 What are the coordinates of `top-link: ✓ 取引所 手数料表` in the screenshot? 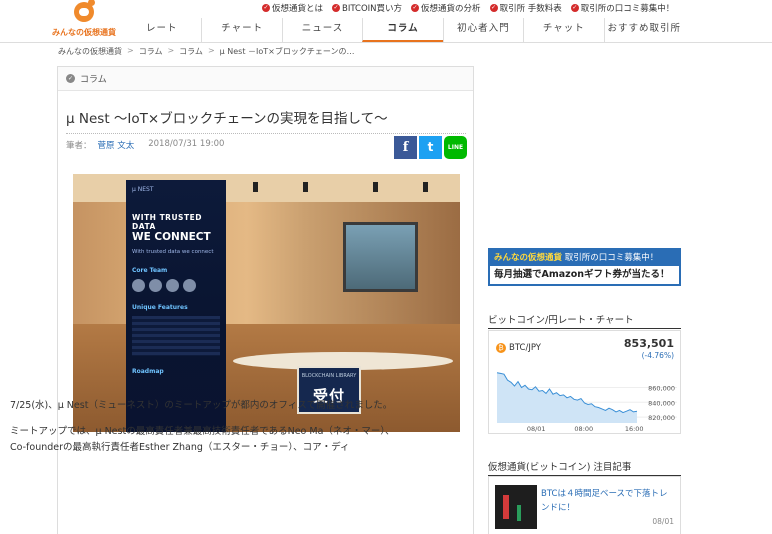 It's located at (525, 8).